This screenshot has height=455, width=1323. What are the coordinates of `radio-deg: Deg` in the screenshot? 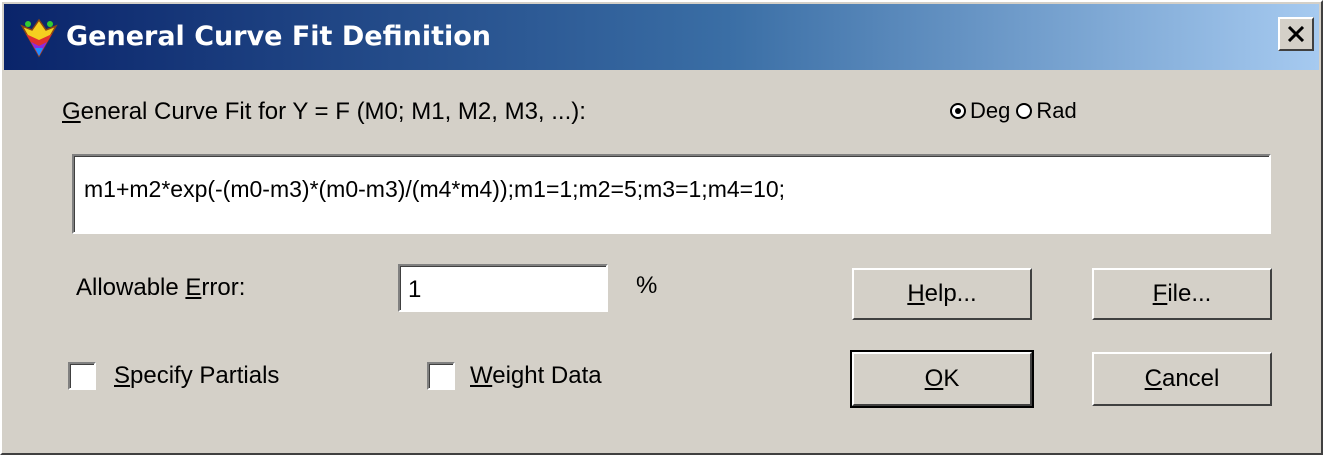 It's located at (980, 111).